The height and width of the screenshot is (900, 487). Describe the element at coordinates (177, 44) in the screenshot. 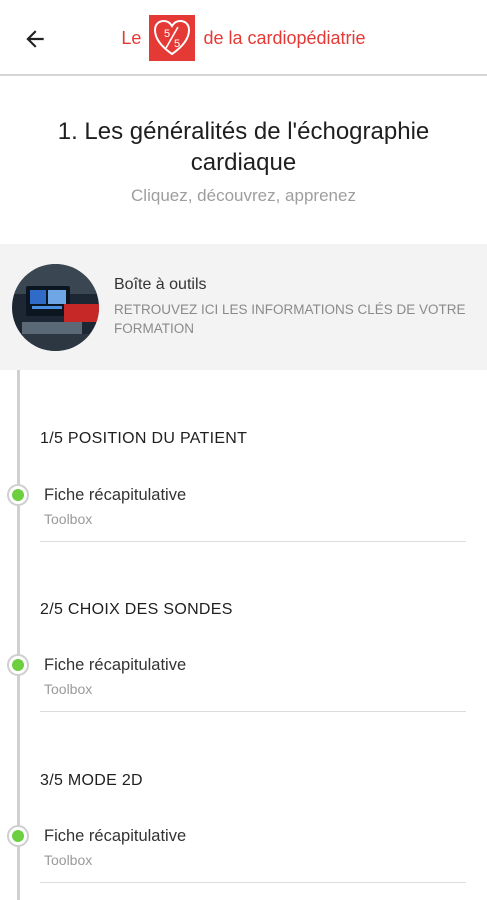

I see `logo-text-bottom: 5` at that location.